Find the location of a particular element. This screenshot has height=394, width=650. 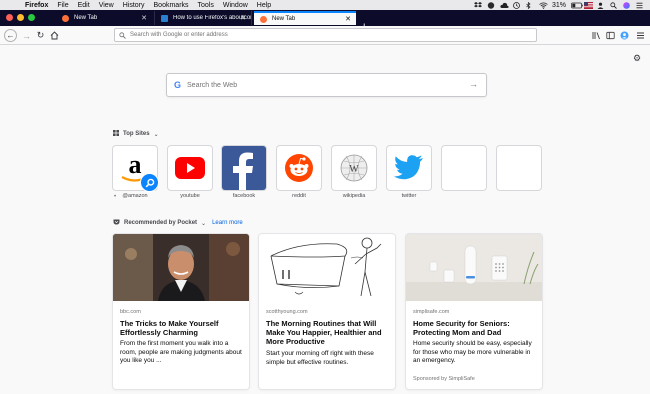

top-site-reddit is located at coordinates (299, 168).